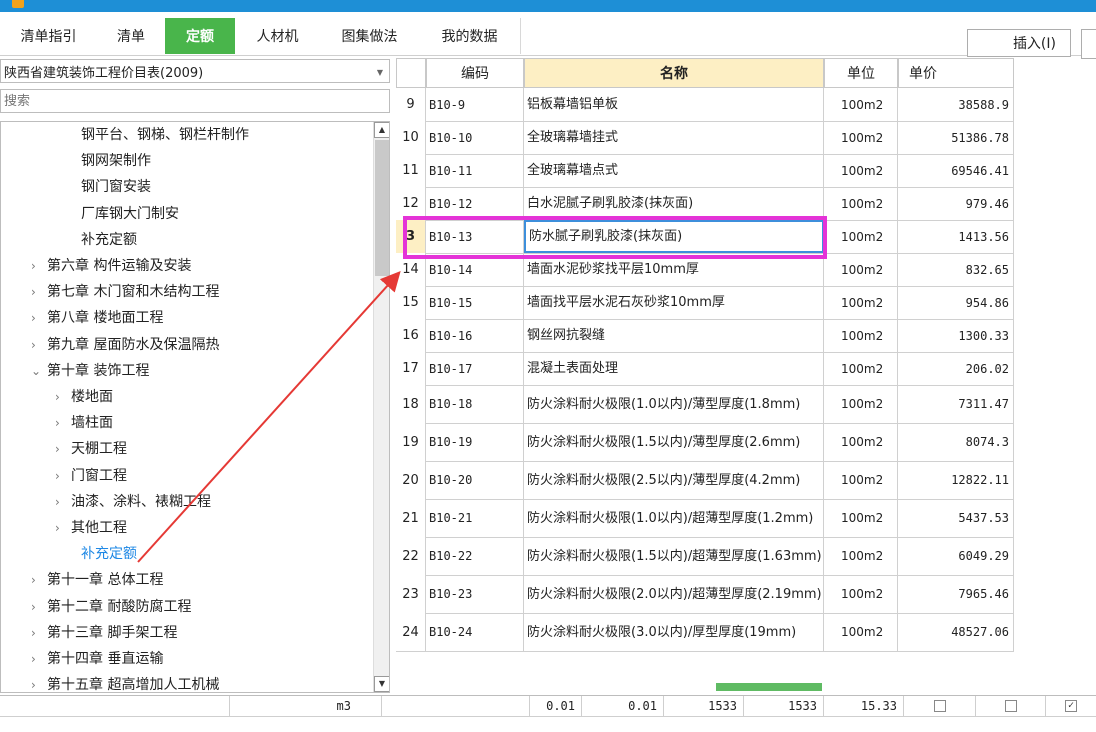 The width and height of the screenshot is (1096, 732). What do you see at coordinates (195, 101) in the screenshot?
I see `search-input` at bounding box center [195, 101].